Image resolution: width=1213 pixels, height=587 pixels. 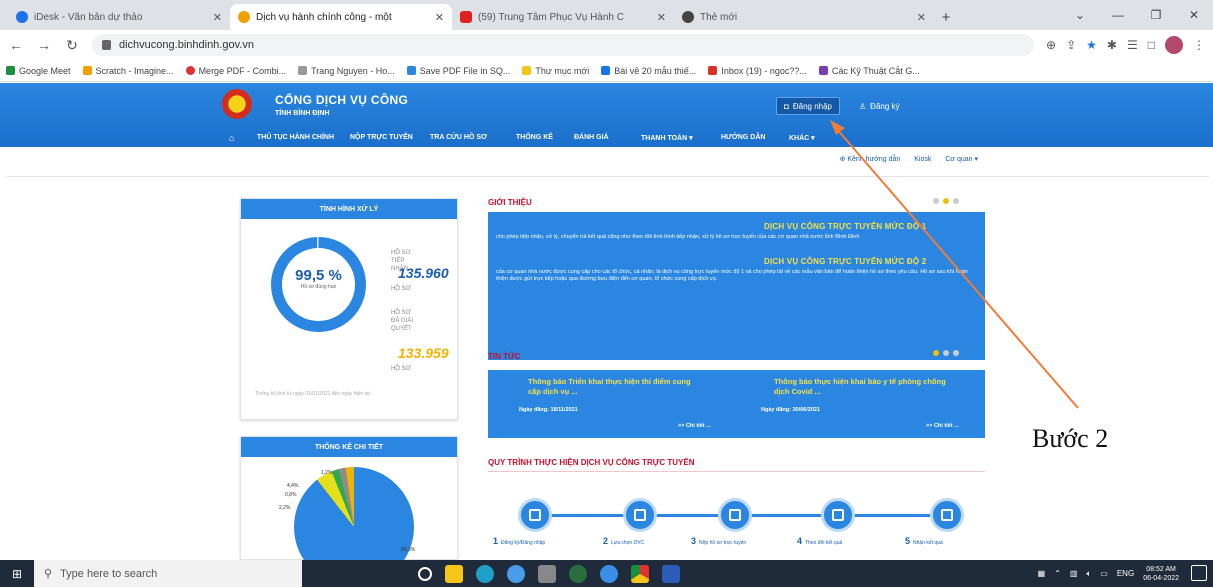 What do you see at coordinates (1118, 15) in the screenshot?
I see `minimize-icon: —` at bounding box center [1118, 15].